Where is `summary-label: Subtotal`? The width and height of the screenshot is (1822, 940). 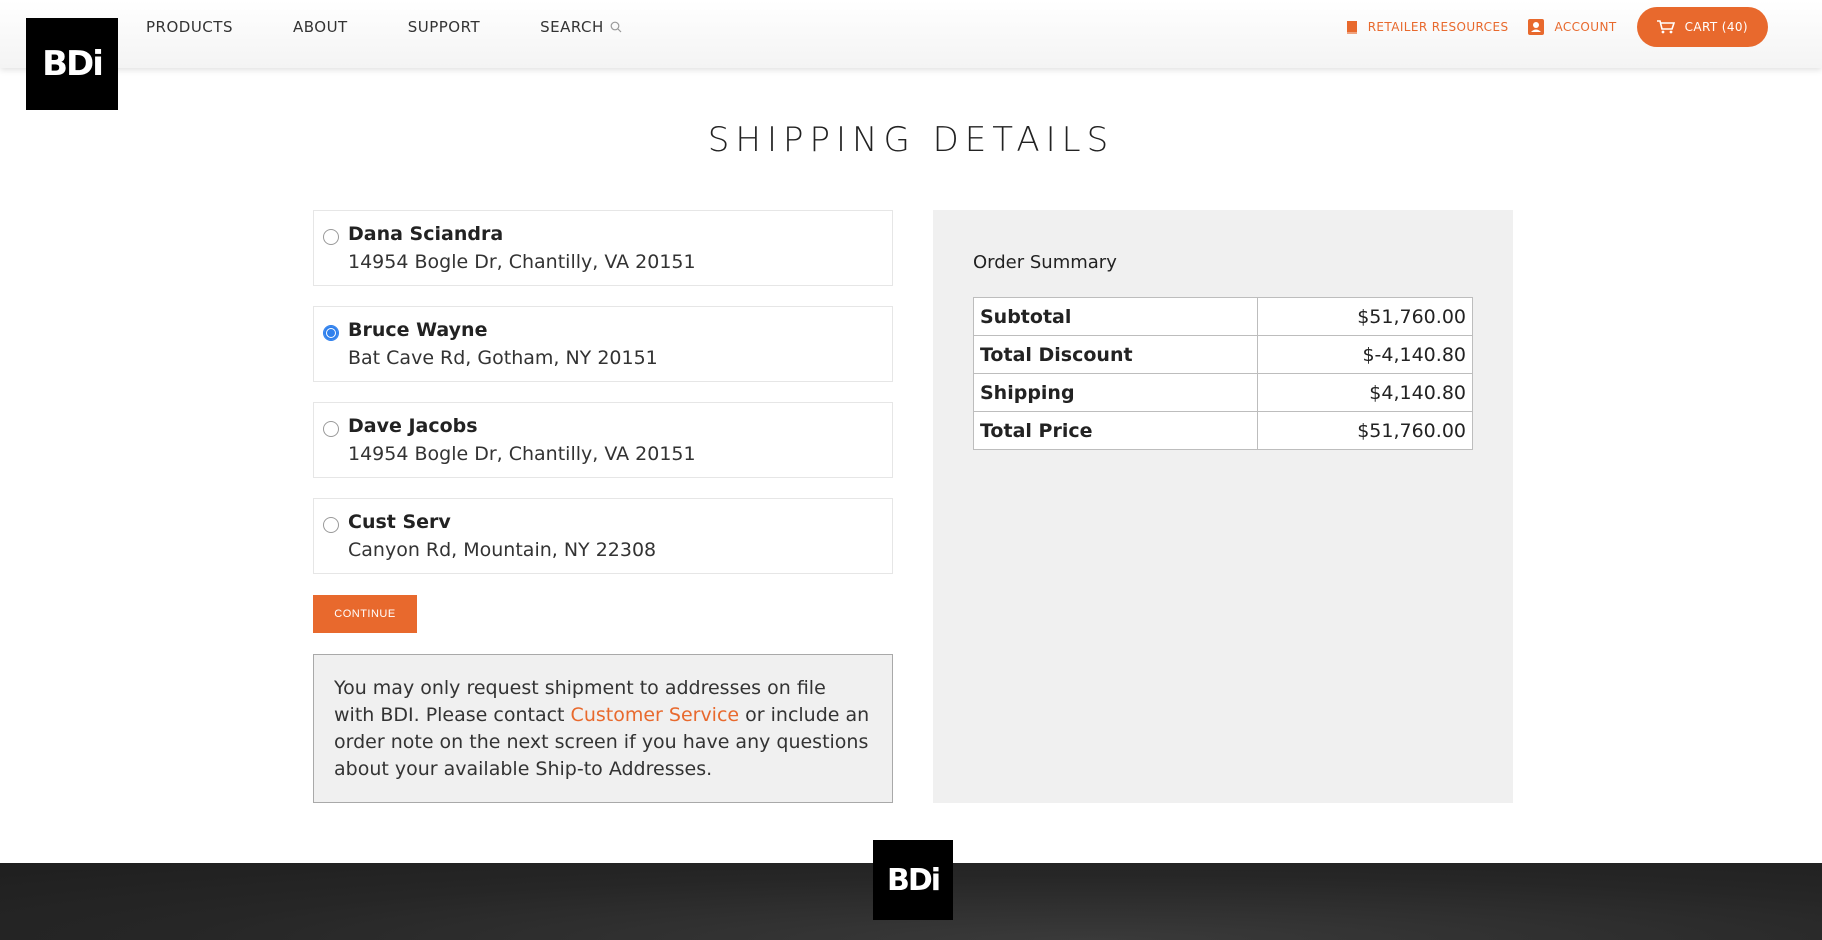
summary-label: Subtotal is located at coordinates (1115, 316).